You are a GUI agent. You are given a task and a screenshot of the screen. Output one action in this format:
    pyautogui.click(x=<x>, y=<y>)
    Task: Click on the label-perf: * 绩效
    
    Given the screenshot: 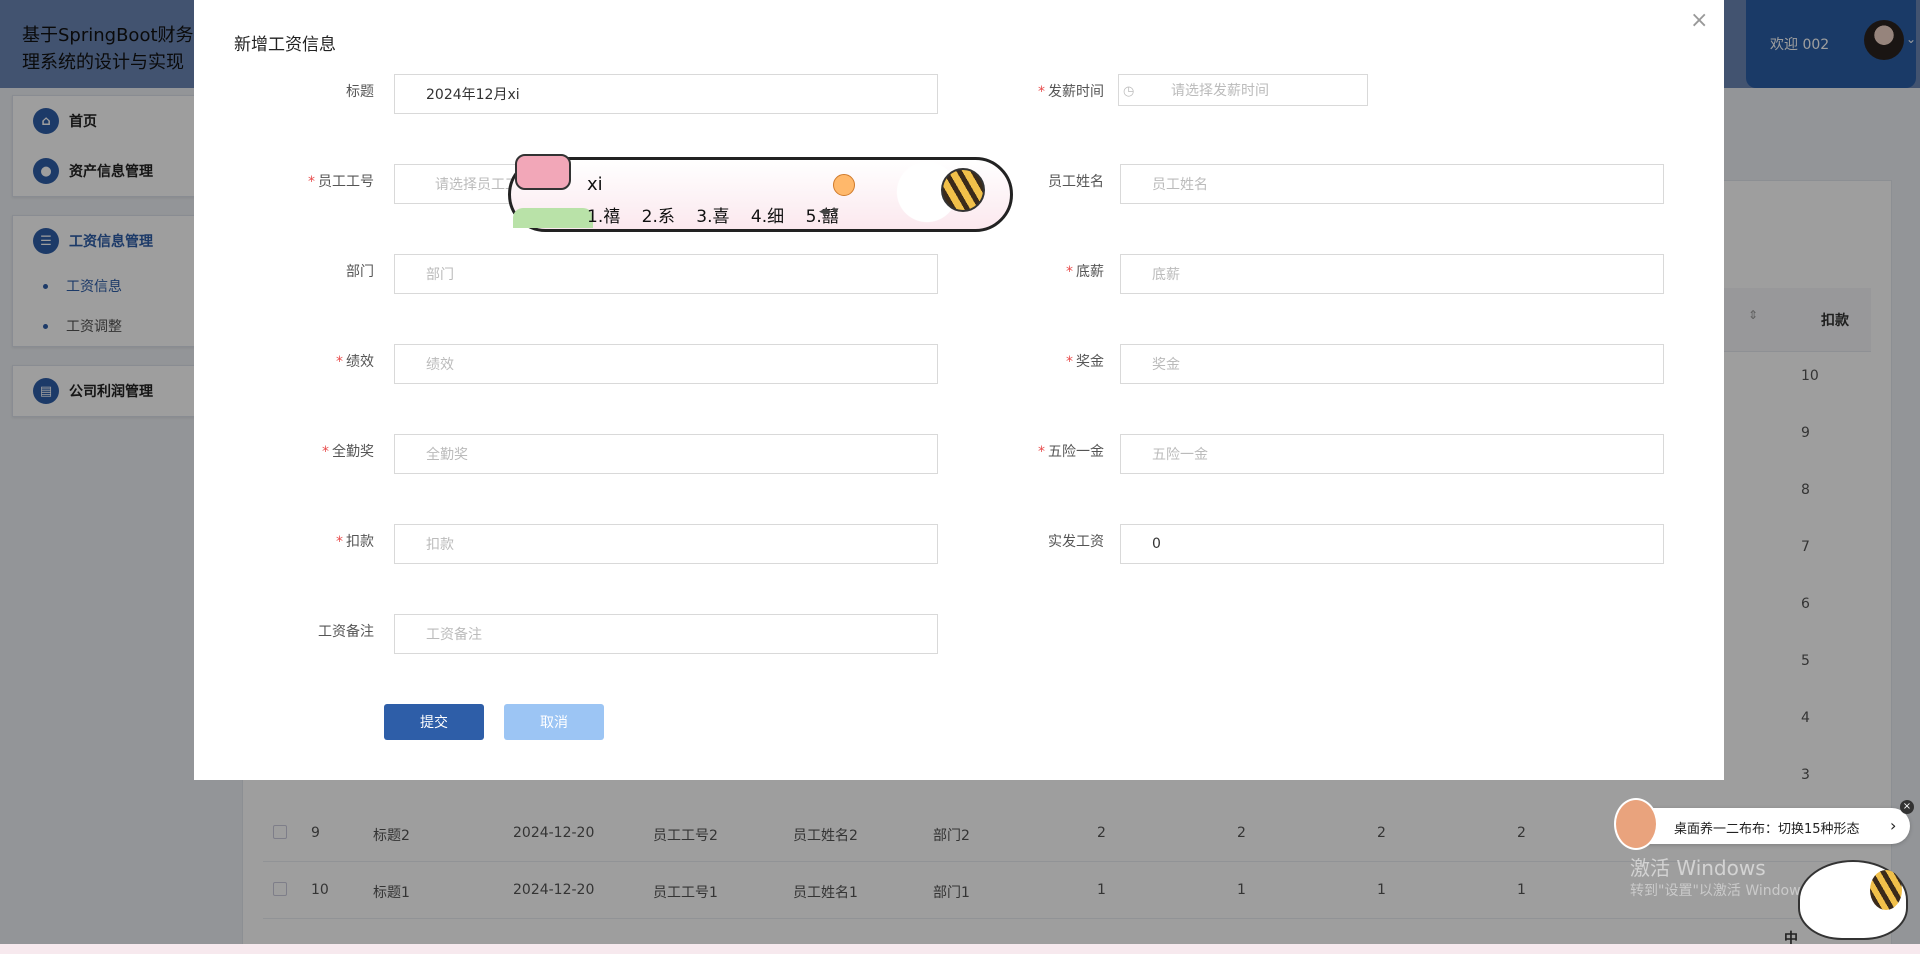 What is the action you would take?
    pyautogui.click(x=355, y=362)
    